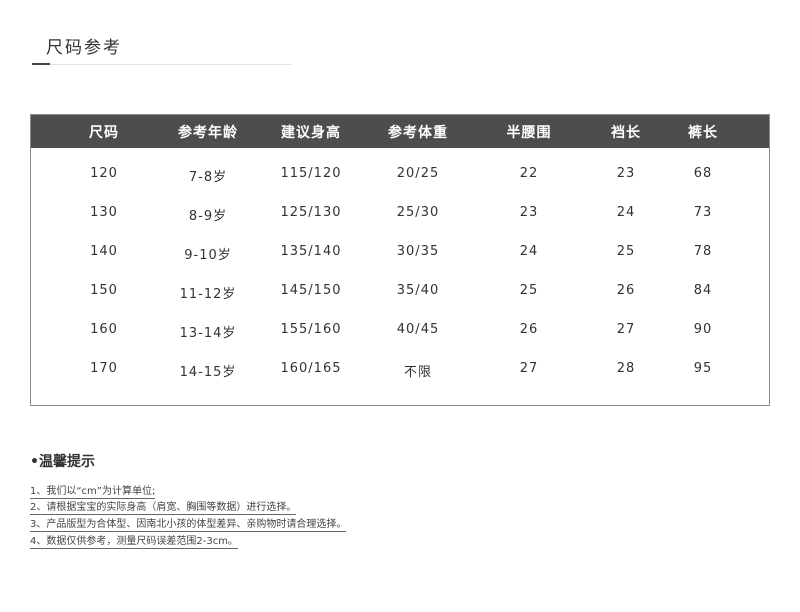 Image resolution: width=800 pixels, height=612 pixels. Describe the element at coordinates (84, 48) in the screenshot. I see `page-title: 尺码参考` at that location.